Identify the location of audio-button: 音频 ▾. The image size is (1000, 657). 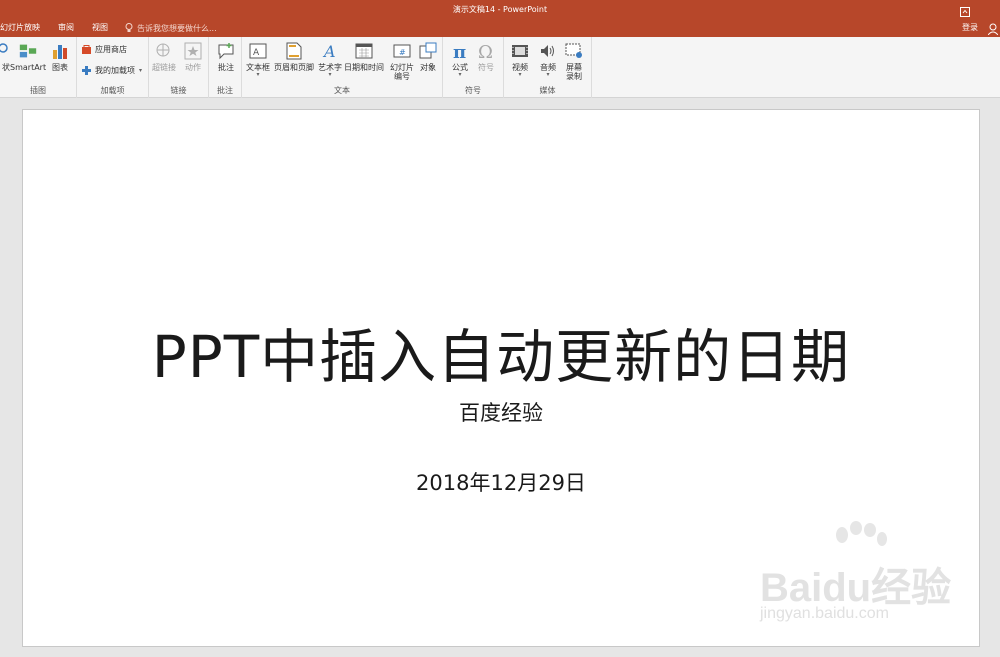
(548, 59).